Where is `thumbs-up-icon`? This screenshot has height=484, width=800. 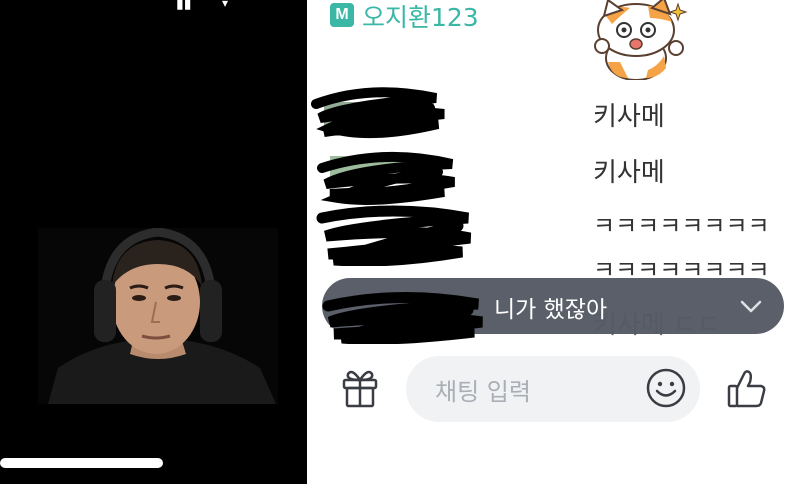 thumbs-up-icon is located at coordinates (747, 389).